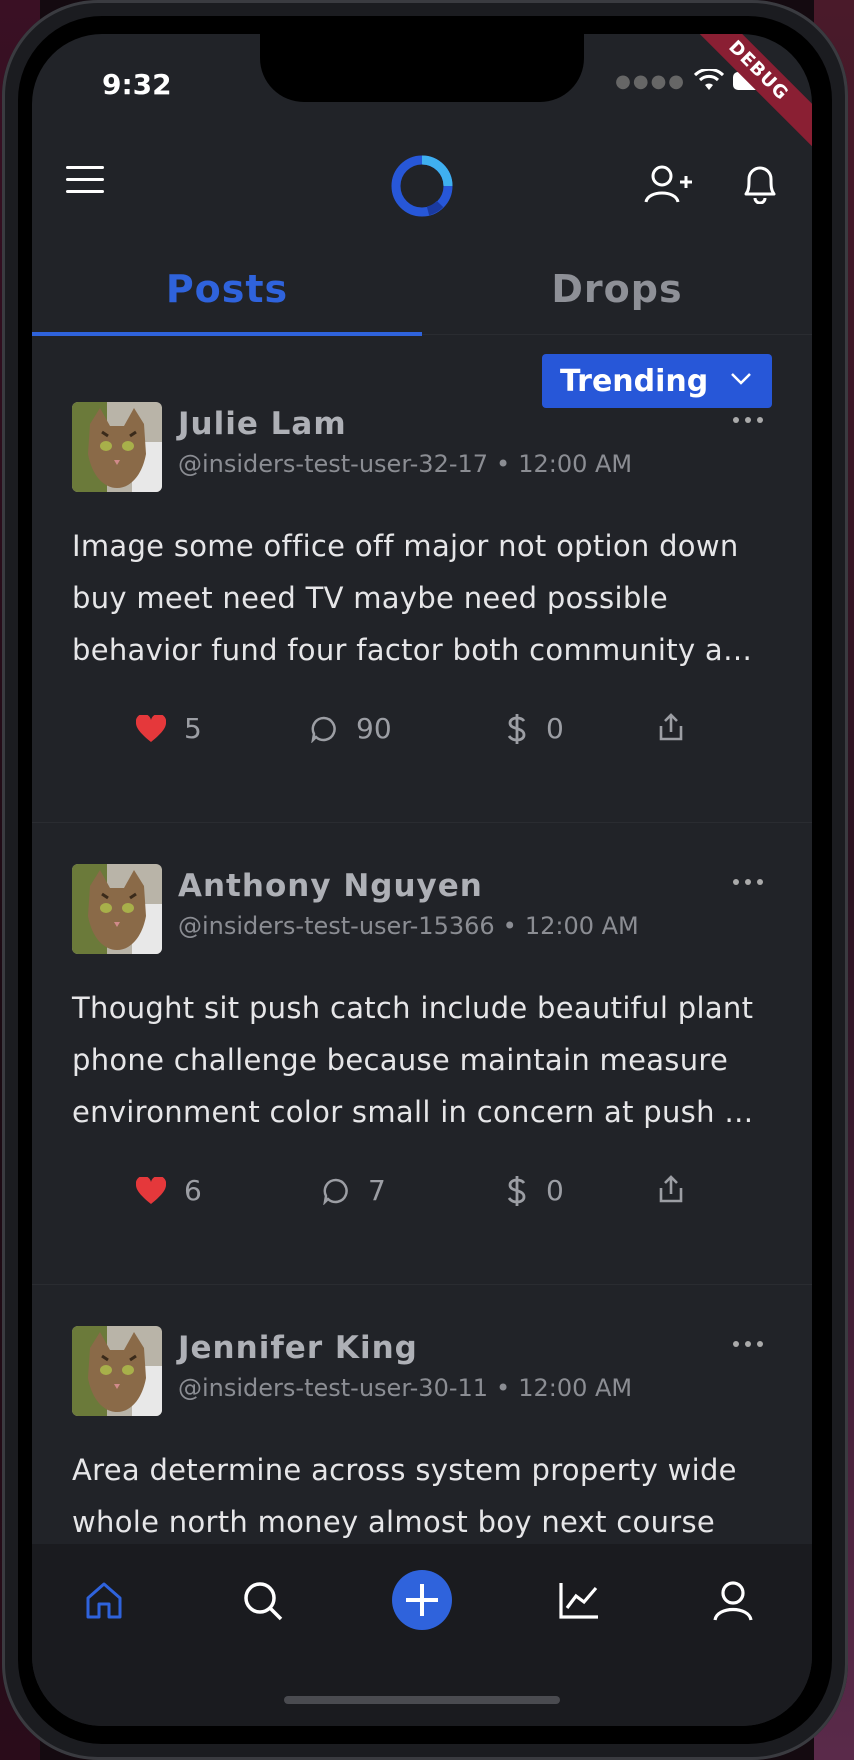 This screenshot has height=1760, width=854. Describe the element at coordinates (193, 728) in the screenshot. I see `like-count: 5` at that location.